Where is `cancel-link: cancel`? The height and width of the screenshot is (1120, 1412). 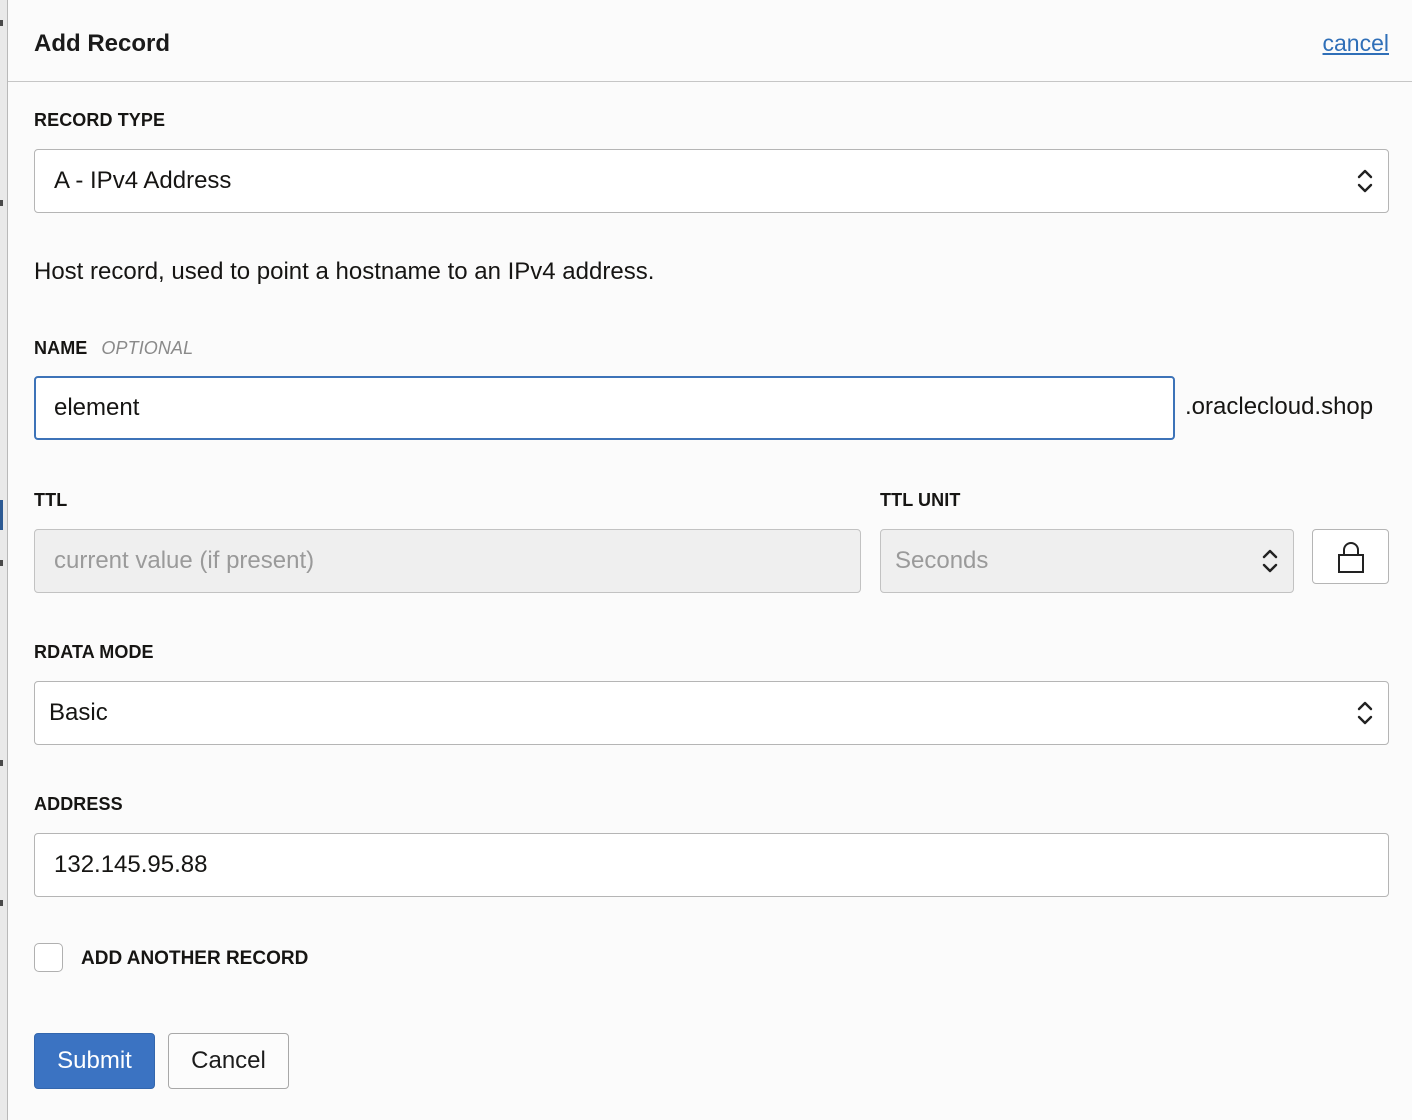
cancel-link: cancel is located at coordinates (1356, 43).